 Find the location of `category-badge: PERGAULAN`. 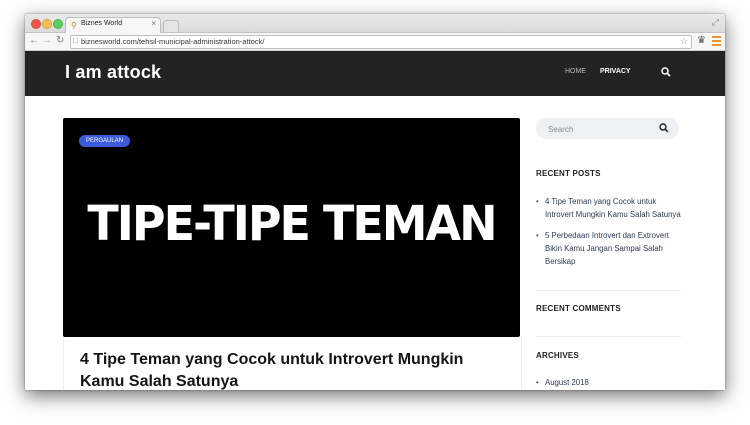

category-badge: PERGAULAN is located at coordinates (105, 141).